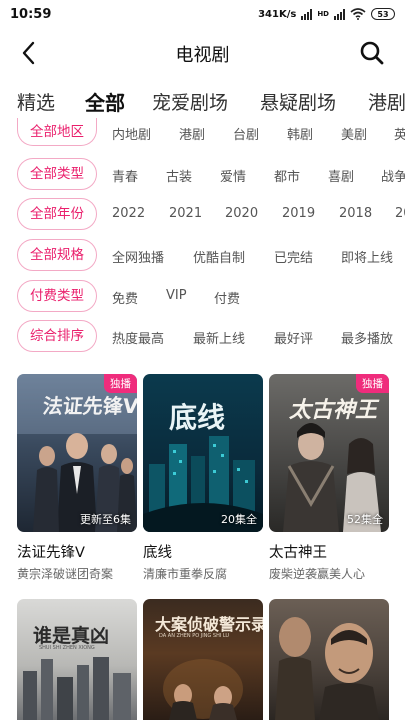  Describe the element at coordinates (323, 14) in the screenshot. I see `hd-label: HD` at that location.